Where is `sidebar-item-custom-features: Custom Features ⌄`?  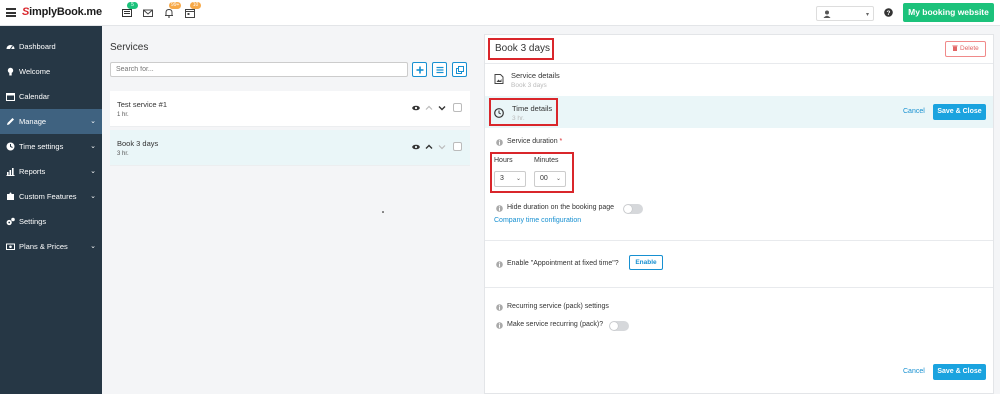
sidebar-item-custom-features: Custom Features ⌄ is located at coordinates (51, 196).